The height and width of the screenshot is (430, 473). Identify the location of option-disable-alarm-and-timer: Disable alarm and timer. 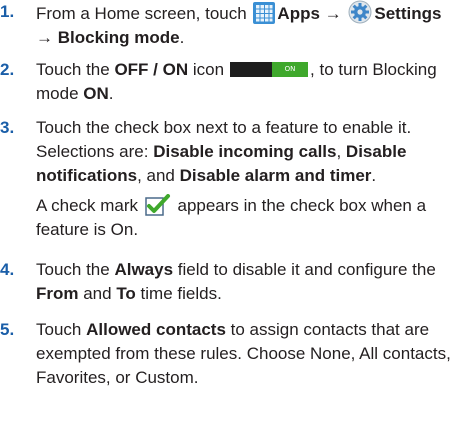
(275, 175).